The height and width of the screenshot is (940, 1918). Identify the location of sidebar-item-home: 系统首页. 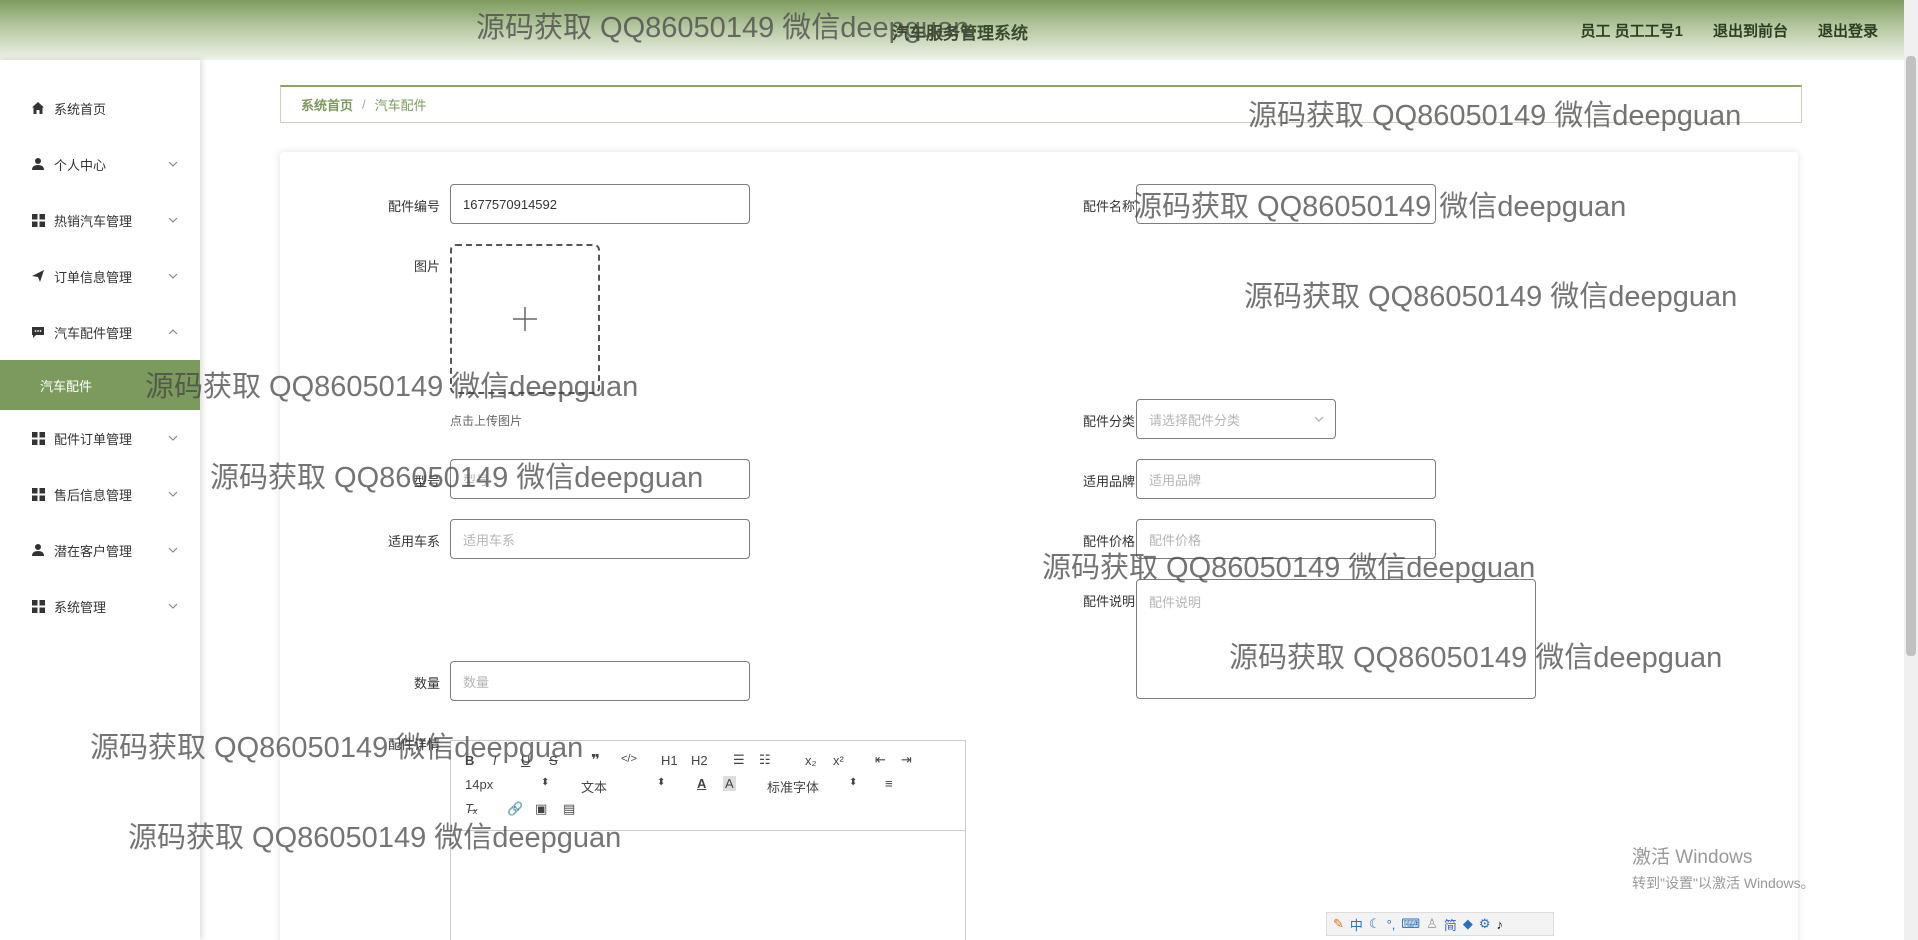
(100, 108).